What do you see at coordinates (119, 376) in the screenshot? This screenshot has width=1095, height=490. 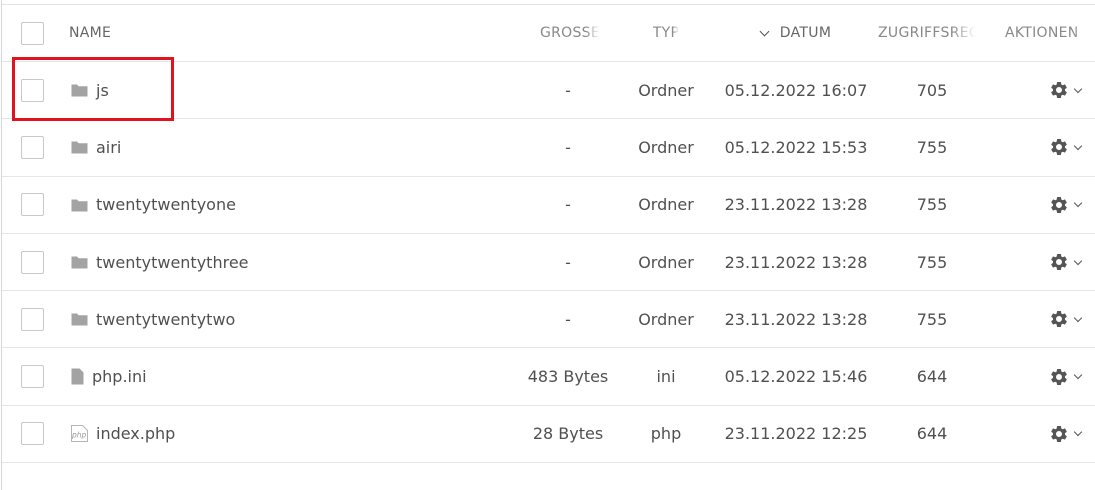 I see `file-name: php.ini` at bounding box center [119, 376].